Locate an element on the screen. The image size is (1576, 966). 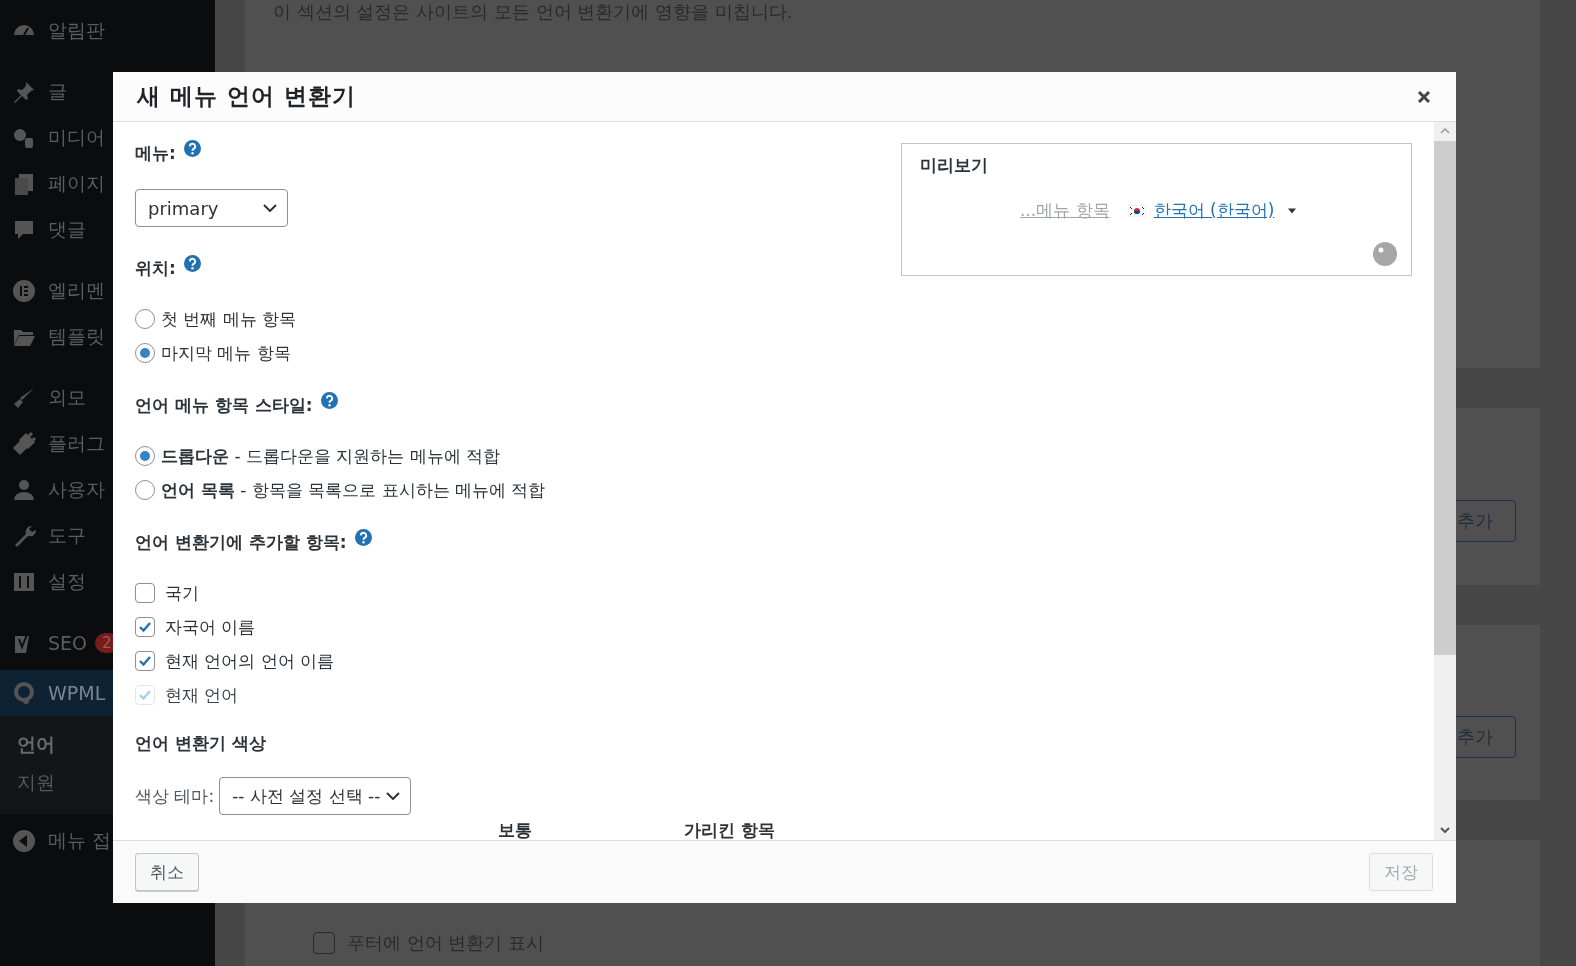
checkbox-label: 국기 is located at coordinates (182, 593).